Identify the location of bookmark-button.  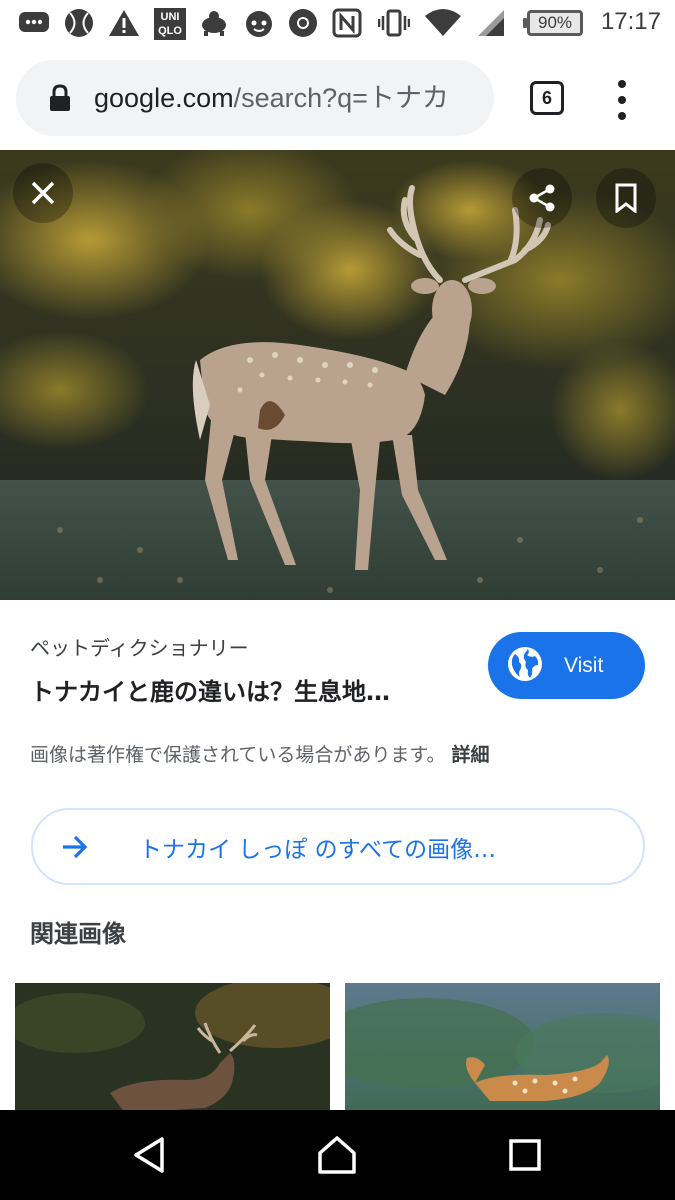
(626, 198).